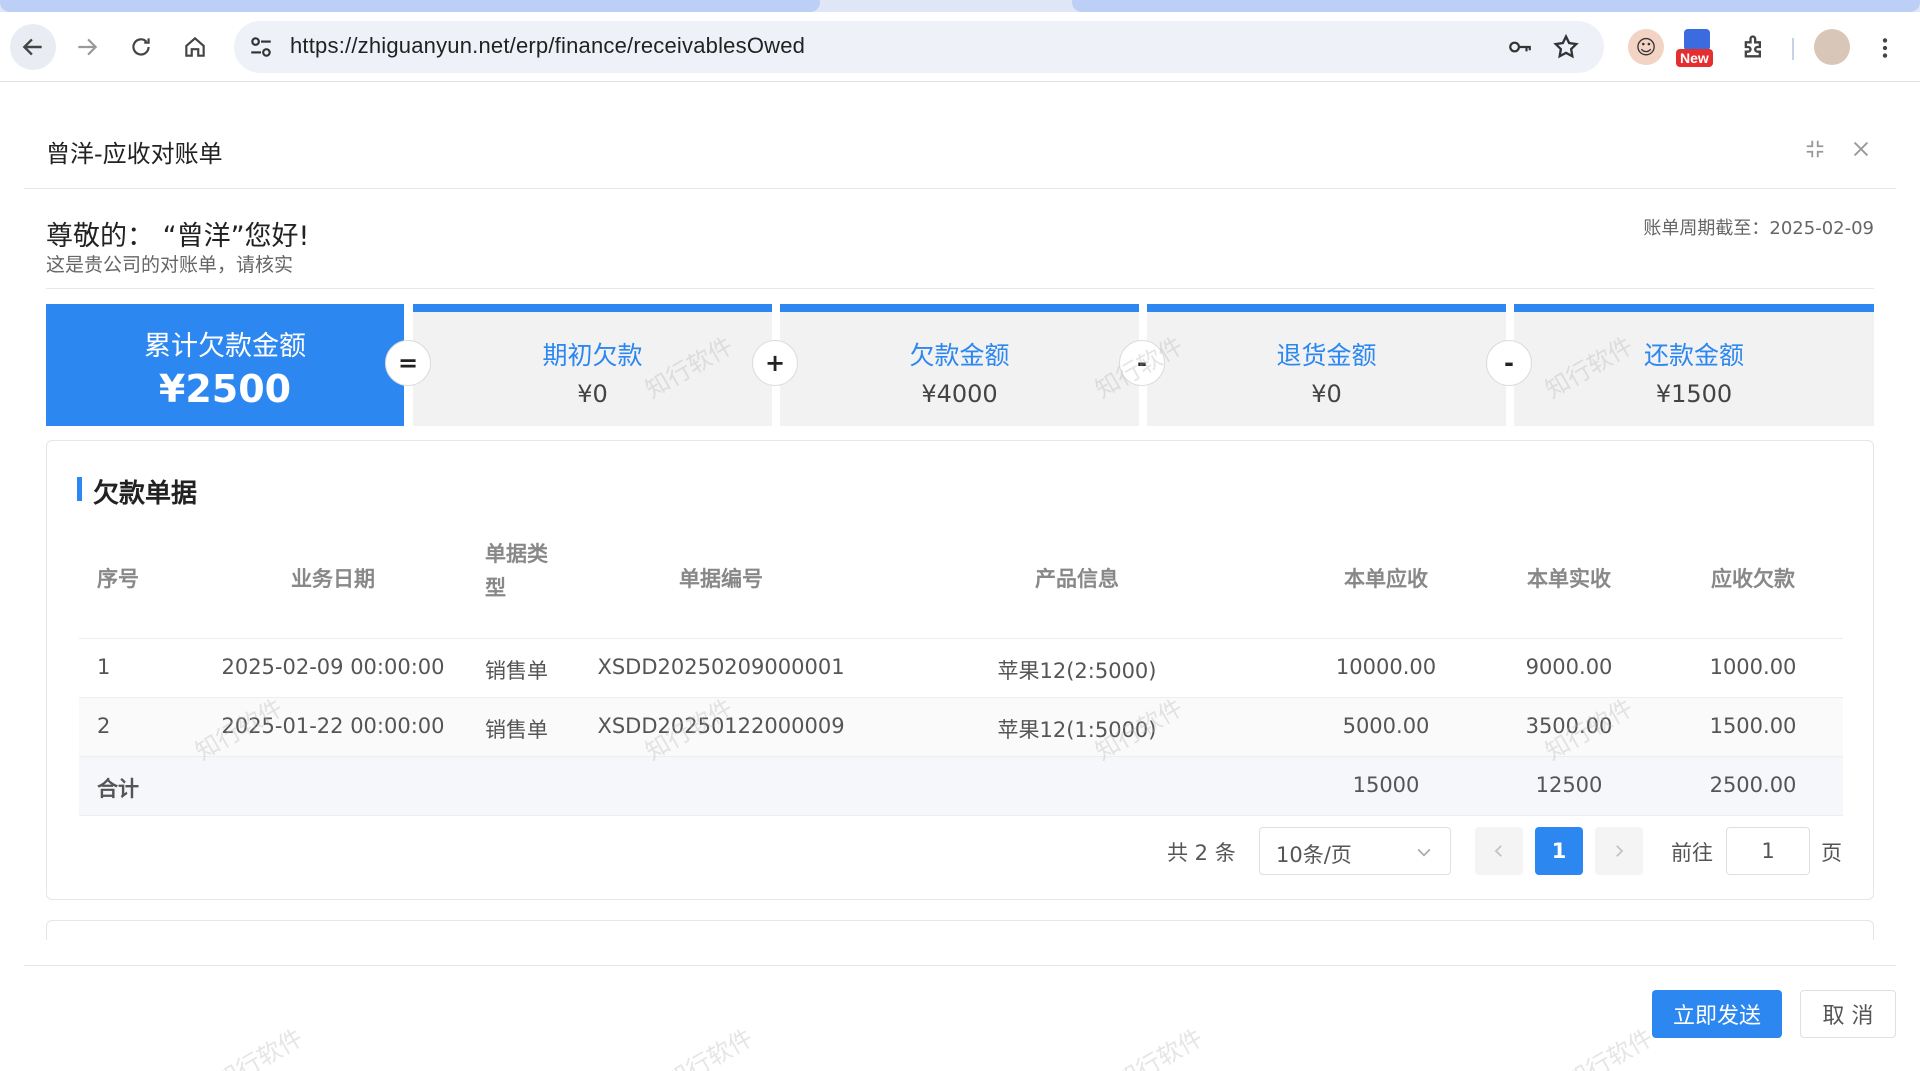  Describe the element at coordinates (1793, 49) in the screenshot. I see `toolbar-divider` at that location.